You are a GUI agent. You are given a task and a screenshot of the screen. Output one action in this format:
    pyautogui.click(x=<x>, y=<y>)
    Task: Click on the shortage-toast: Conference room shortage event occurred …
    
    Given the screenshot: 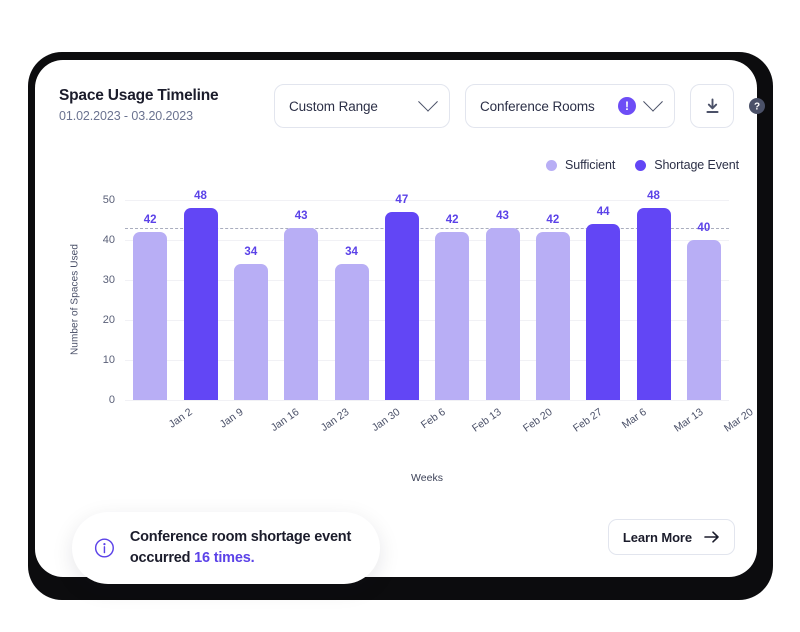 What is the action you would take?
    pyautogui.click(x=226, y=548)
    